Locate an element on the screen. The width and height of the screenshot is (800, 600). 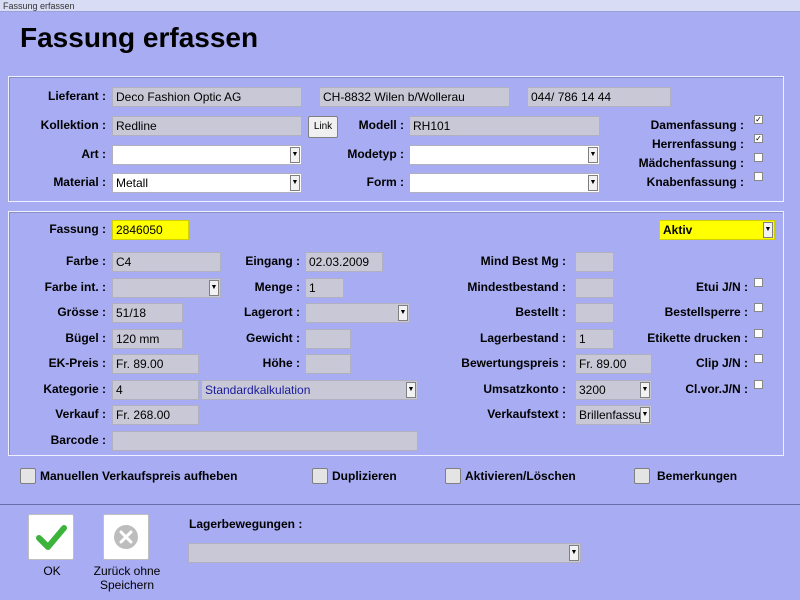
fassung-label: Fassung : is located at coordinates (77, 229).